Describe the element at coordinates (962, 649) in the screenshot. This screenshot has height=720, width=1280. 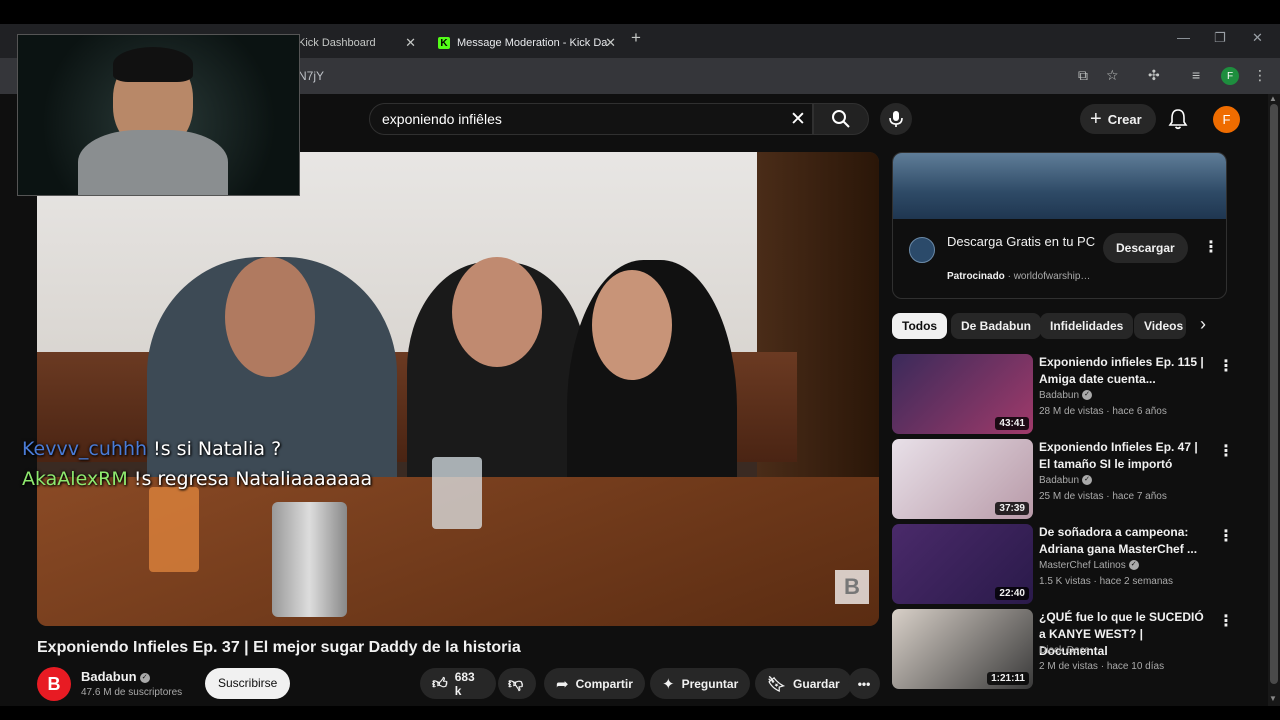
I see `recommendation-thumbnail: 1:21:11` at that location.